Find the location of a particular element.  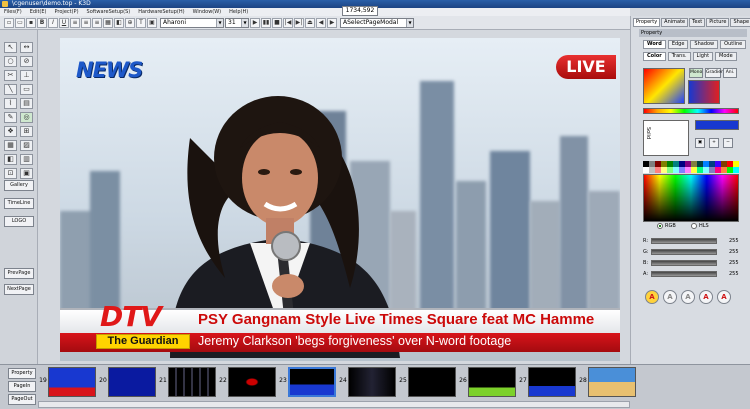

picker-icon: ▣ is located at coordinates (700, 143).